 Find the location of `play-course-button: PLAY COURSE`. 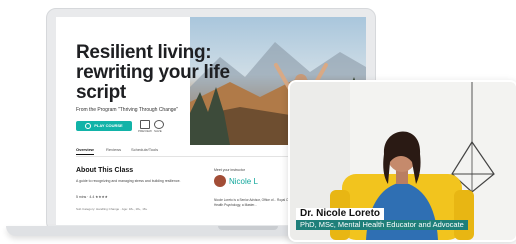

play-course-button: PLAY COURSE is located at coordinates (104, 126).